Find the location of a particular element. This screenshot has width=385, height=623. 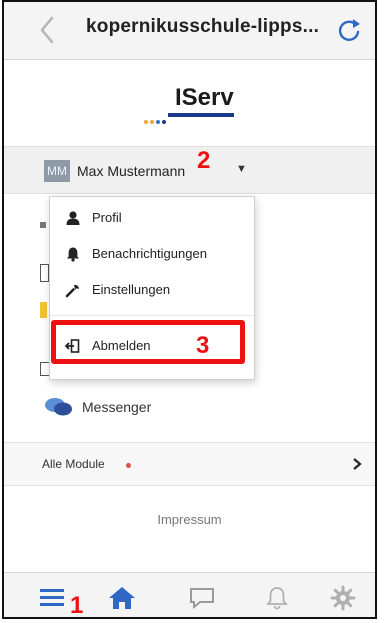

home-icon is located at coordinates (122, 598).